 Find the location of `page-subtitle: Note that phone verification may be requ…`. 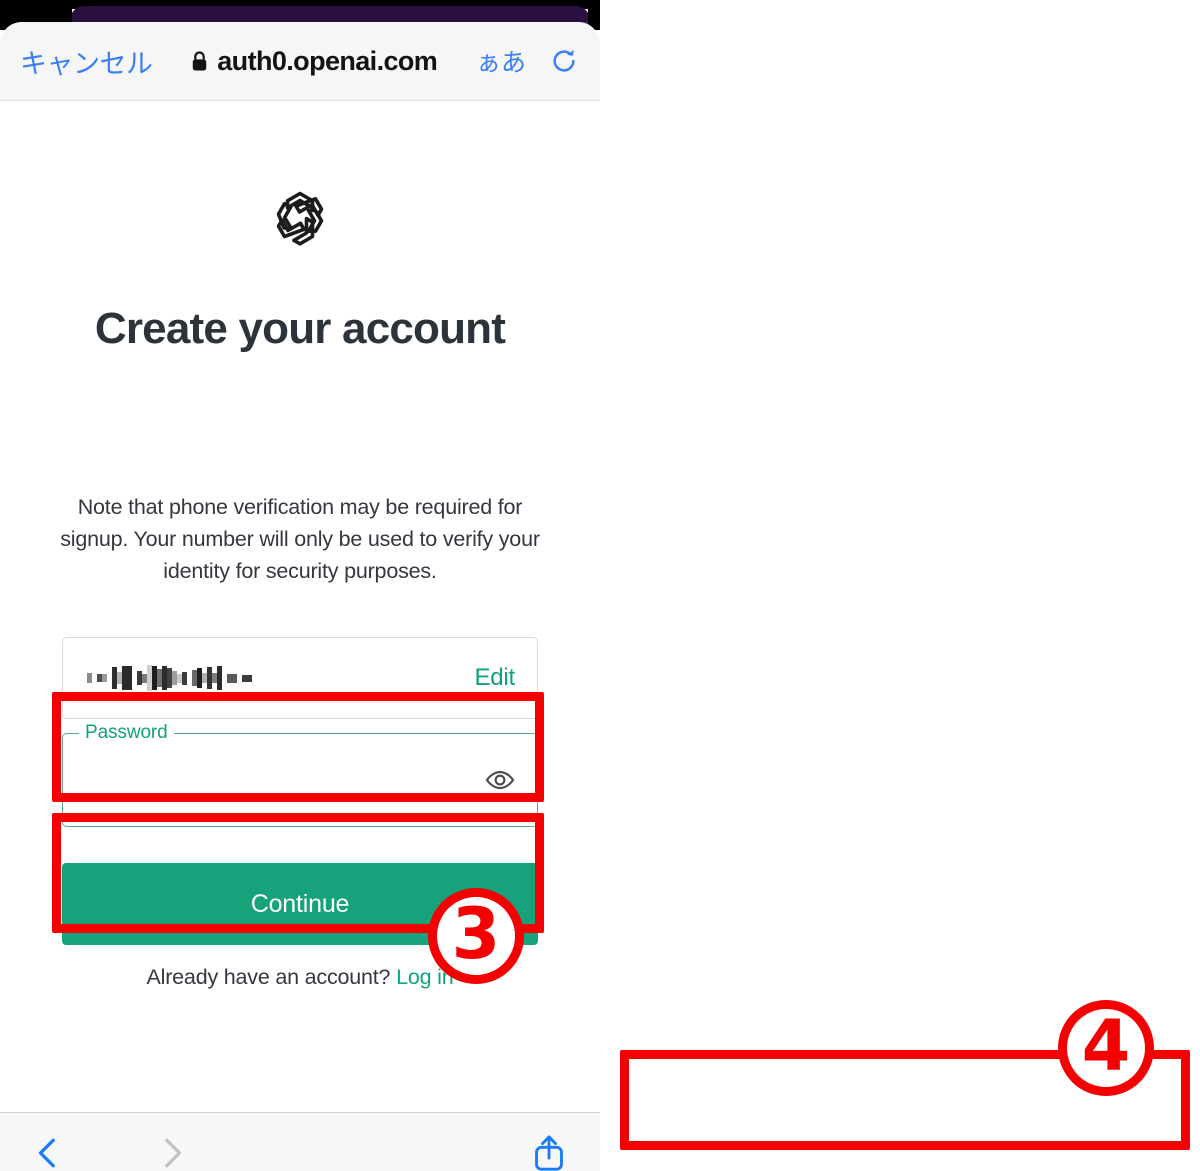

page-subtitle: Note that phone verification may be requ… is located at coordinates (300, 539).